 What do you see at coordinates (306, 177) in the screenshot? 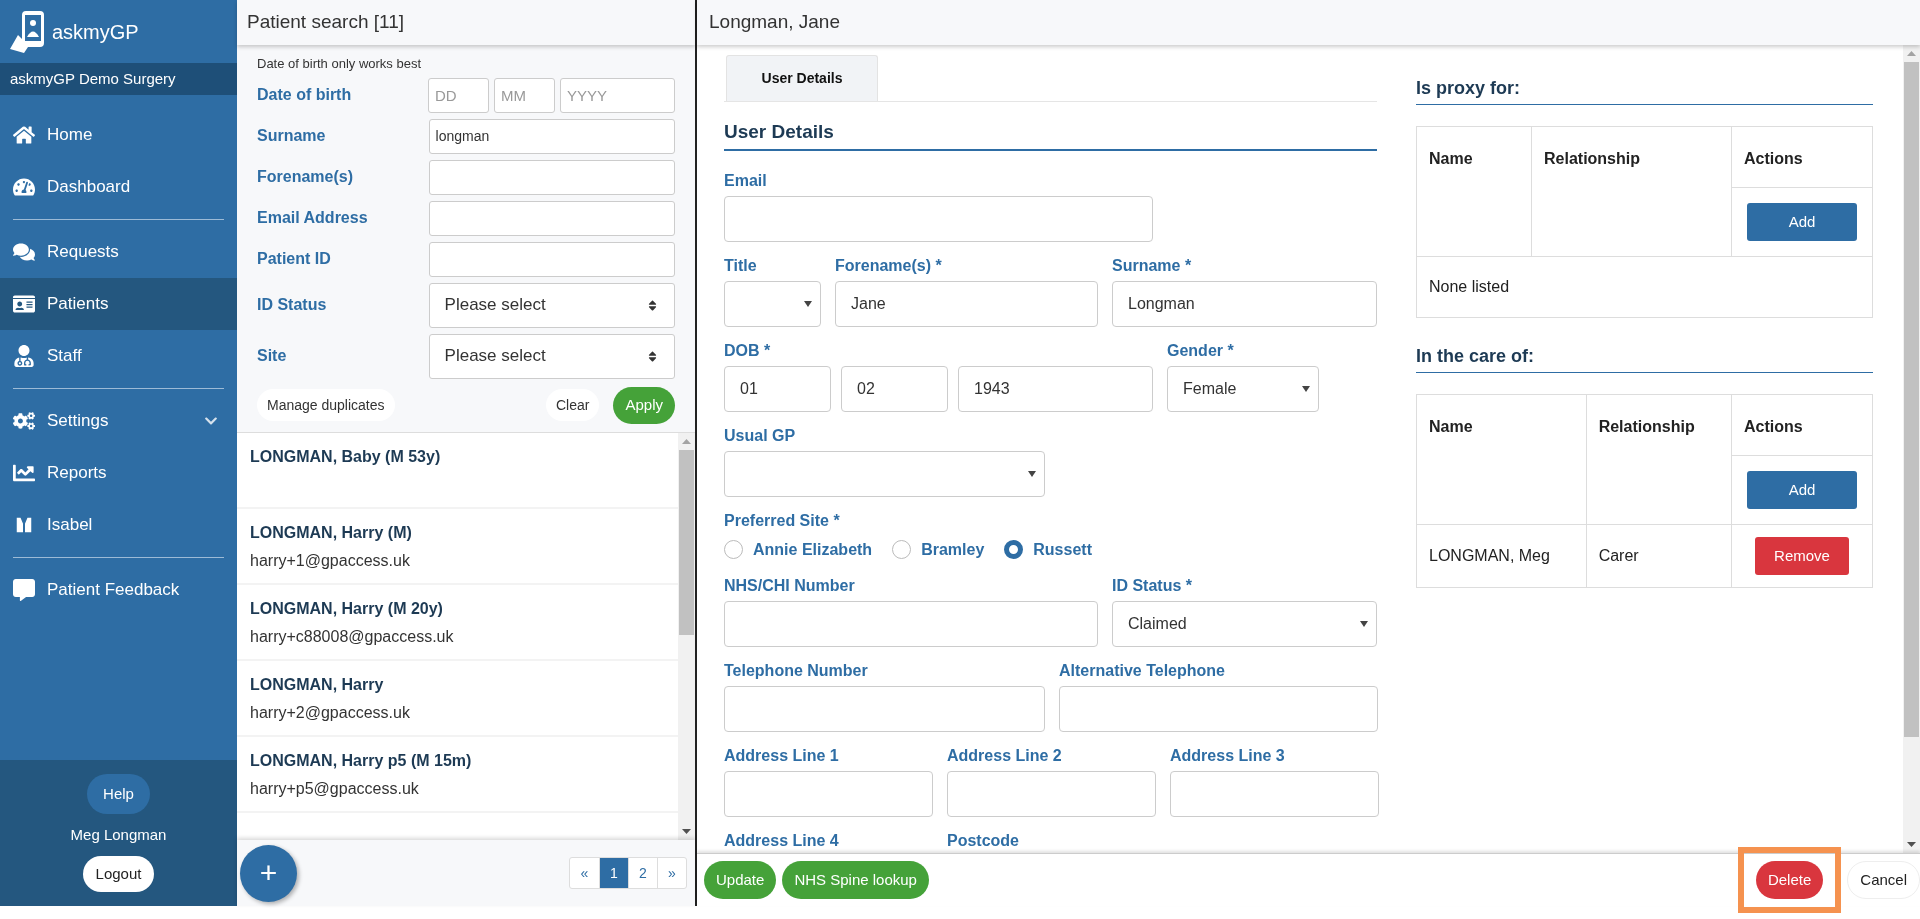
I see `field-label: Forename(s)` at bounding box center [306, 177].